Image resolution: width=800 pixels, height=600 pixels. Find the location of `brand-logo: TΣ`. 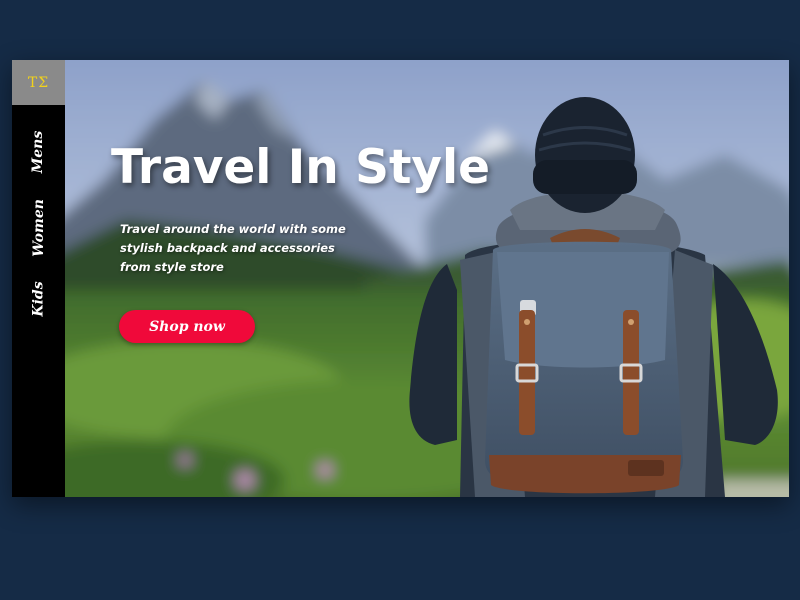

brand-logo: TΣ is located at coordinates (38, 82).